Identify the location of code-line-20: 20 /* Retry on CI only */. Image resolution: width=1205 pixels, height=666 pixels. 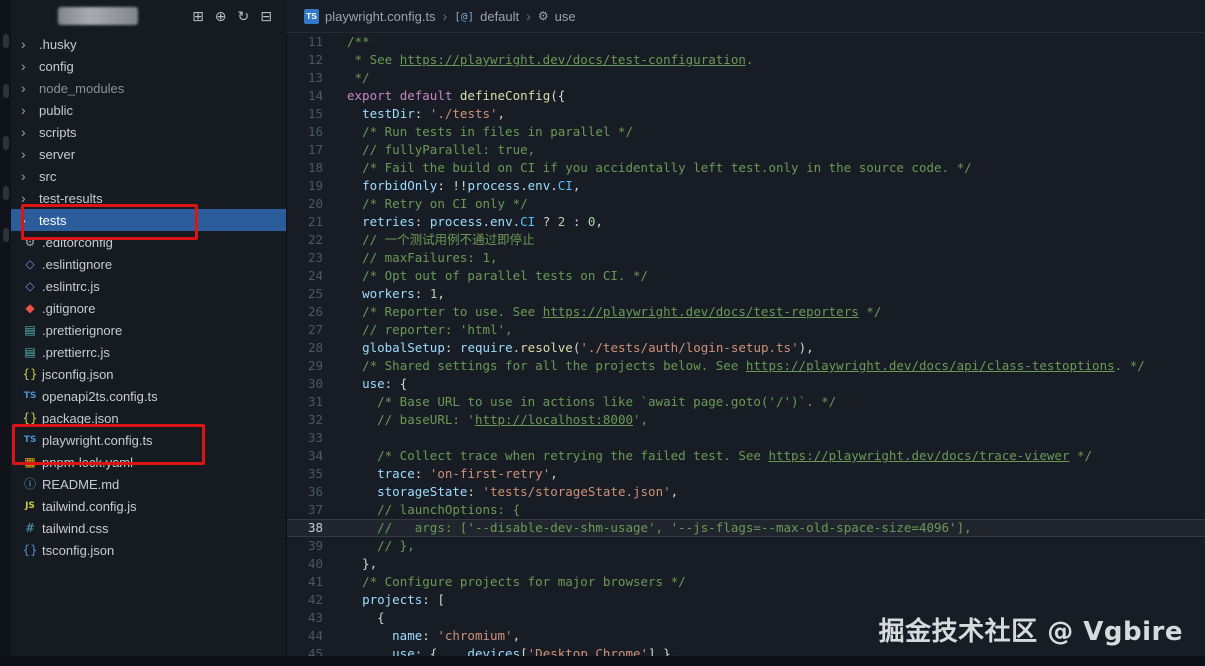
(746, 204).